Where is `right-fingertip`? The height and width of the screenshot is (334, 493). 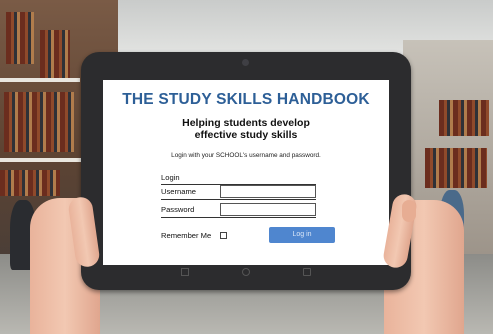 right-fingertip is located at coordinates (409, 211).